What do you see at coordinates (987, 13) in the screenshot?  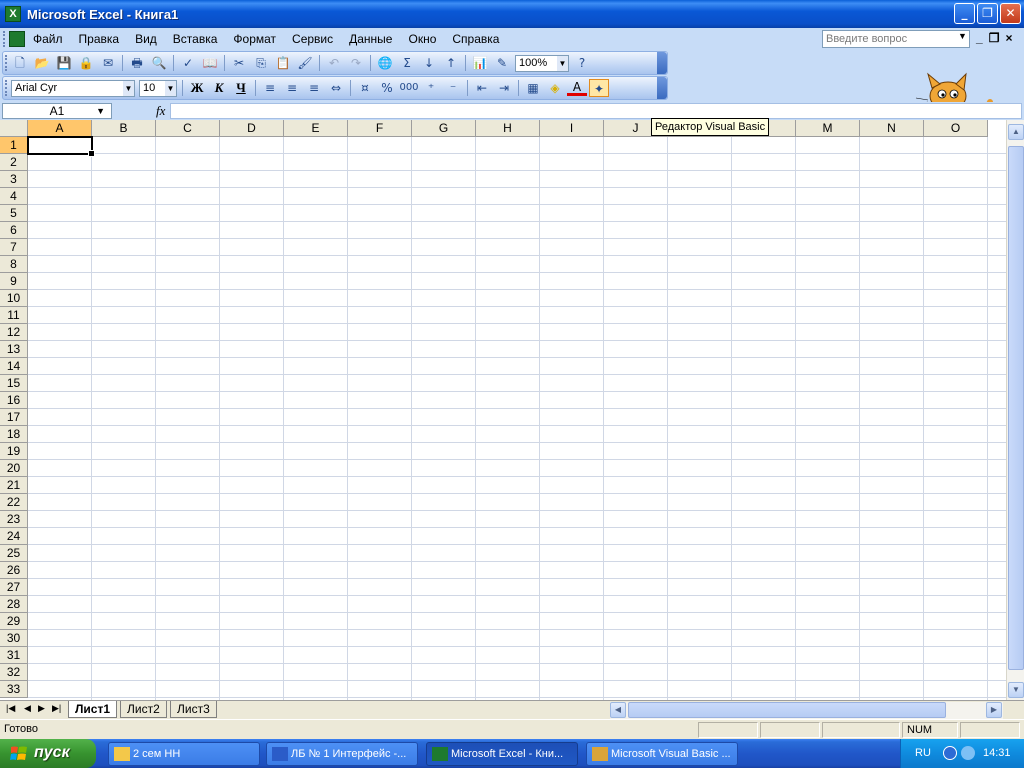 I see `restore-button: ❐` at bounding box center [987, 13].